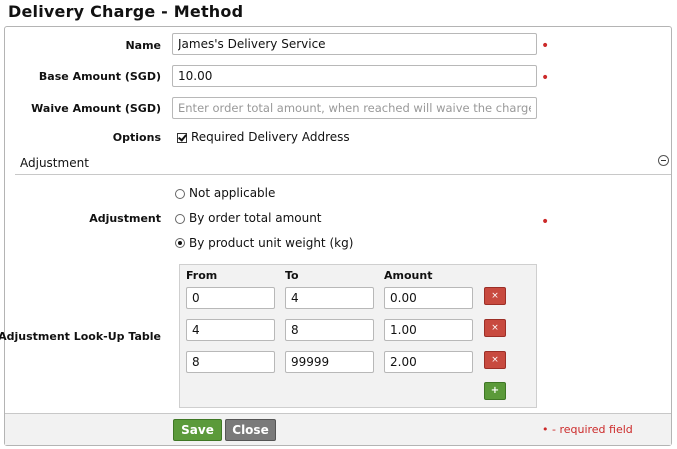  I want to click on page-title: Delivery Charge - Method, so click(126, 11).